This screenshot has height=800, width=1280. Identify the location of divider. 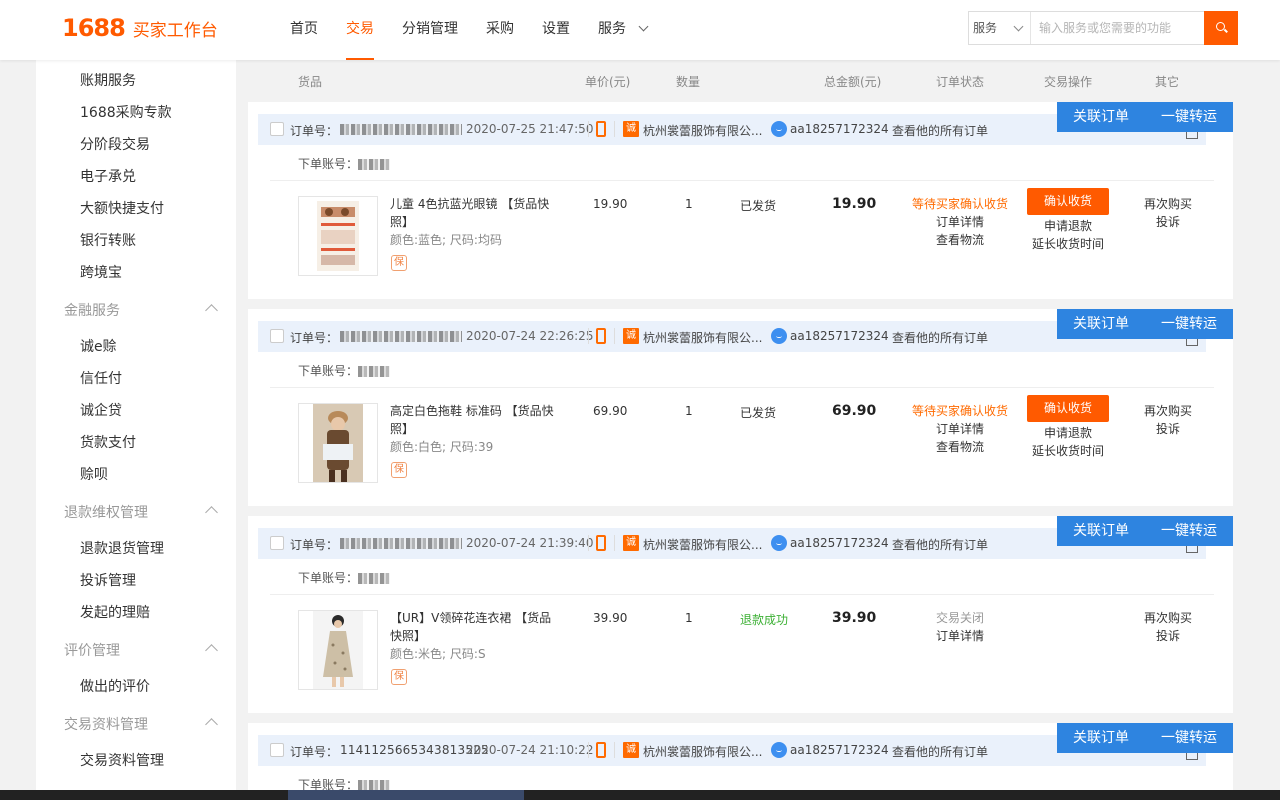
(742, 387).